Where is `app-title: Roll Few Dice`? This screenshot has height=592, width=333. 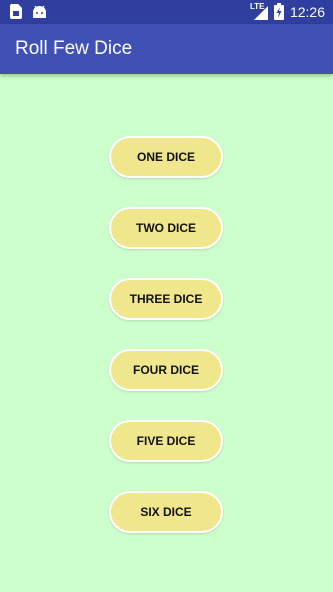
app-title: Roll Few Dice is located at coordinates (74, 48).